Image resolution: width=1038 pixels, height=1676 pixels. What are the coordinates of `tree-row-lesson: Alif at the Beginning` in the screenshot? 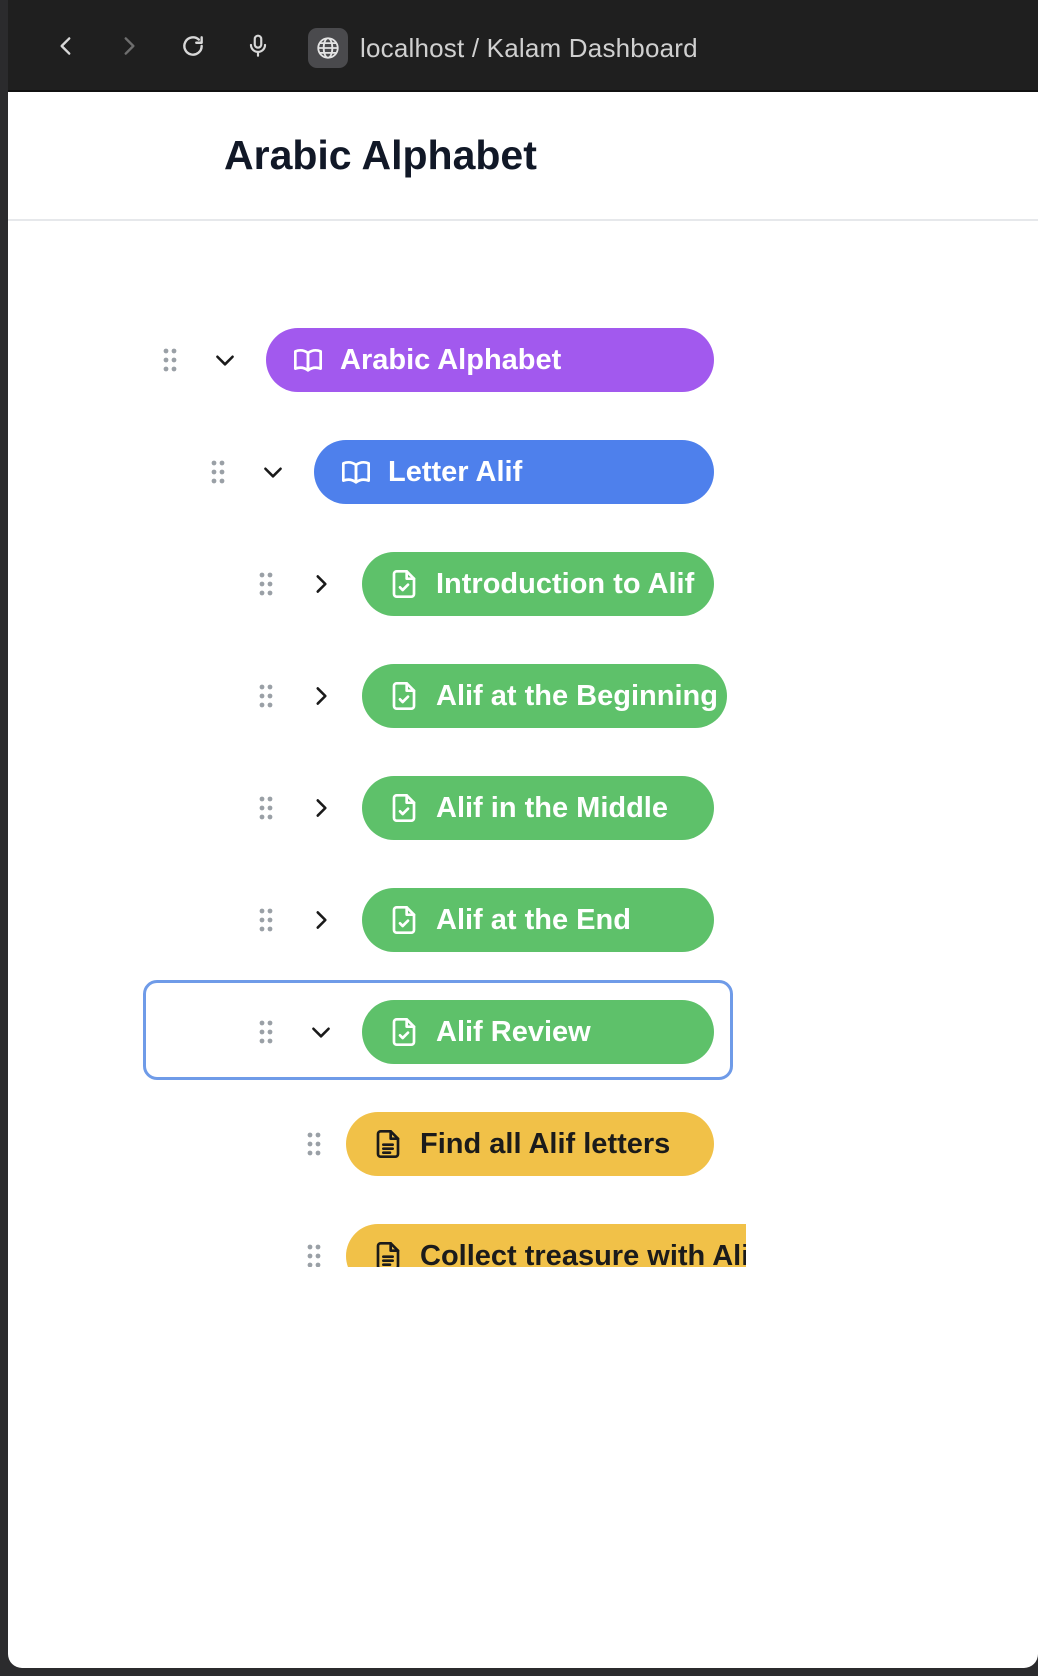 It's located at (523, 696).